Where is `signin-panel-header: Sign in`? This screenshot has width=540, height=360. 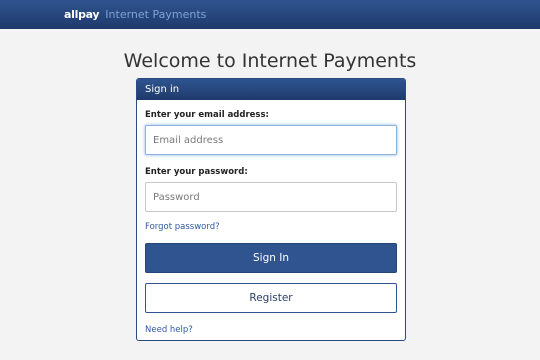 signin-panel-header: Sign in is located at coordinates (271, 89).